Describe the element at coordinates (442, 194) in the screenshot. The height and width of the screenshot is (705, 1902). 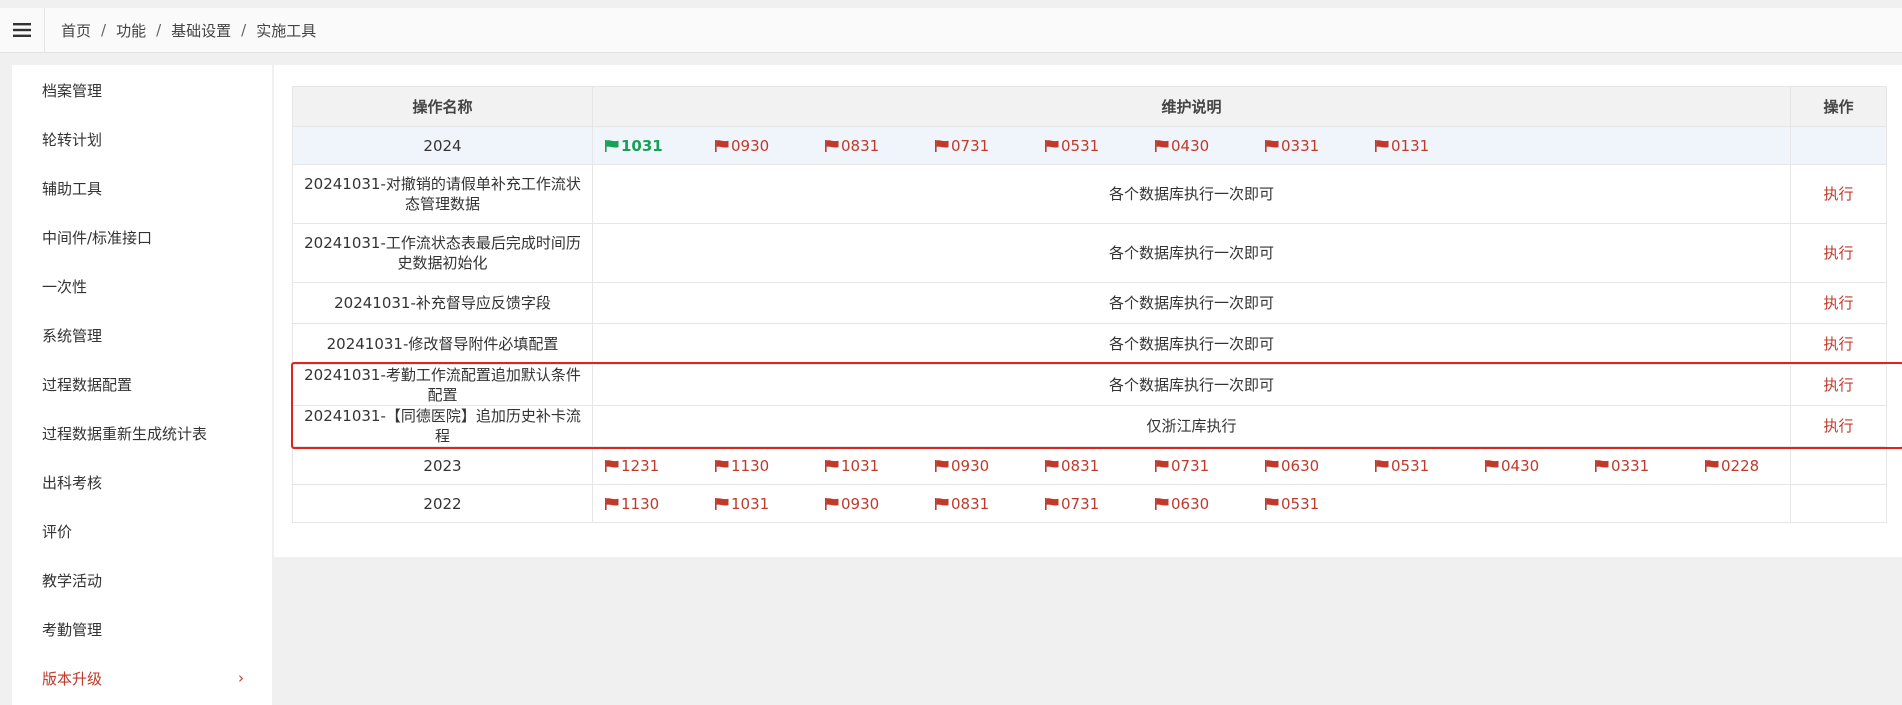
I see `operation-name: 20241031-对撤销的请假单补充工作流状态管理数据` at that location.